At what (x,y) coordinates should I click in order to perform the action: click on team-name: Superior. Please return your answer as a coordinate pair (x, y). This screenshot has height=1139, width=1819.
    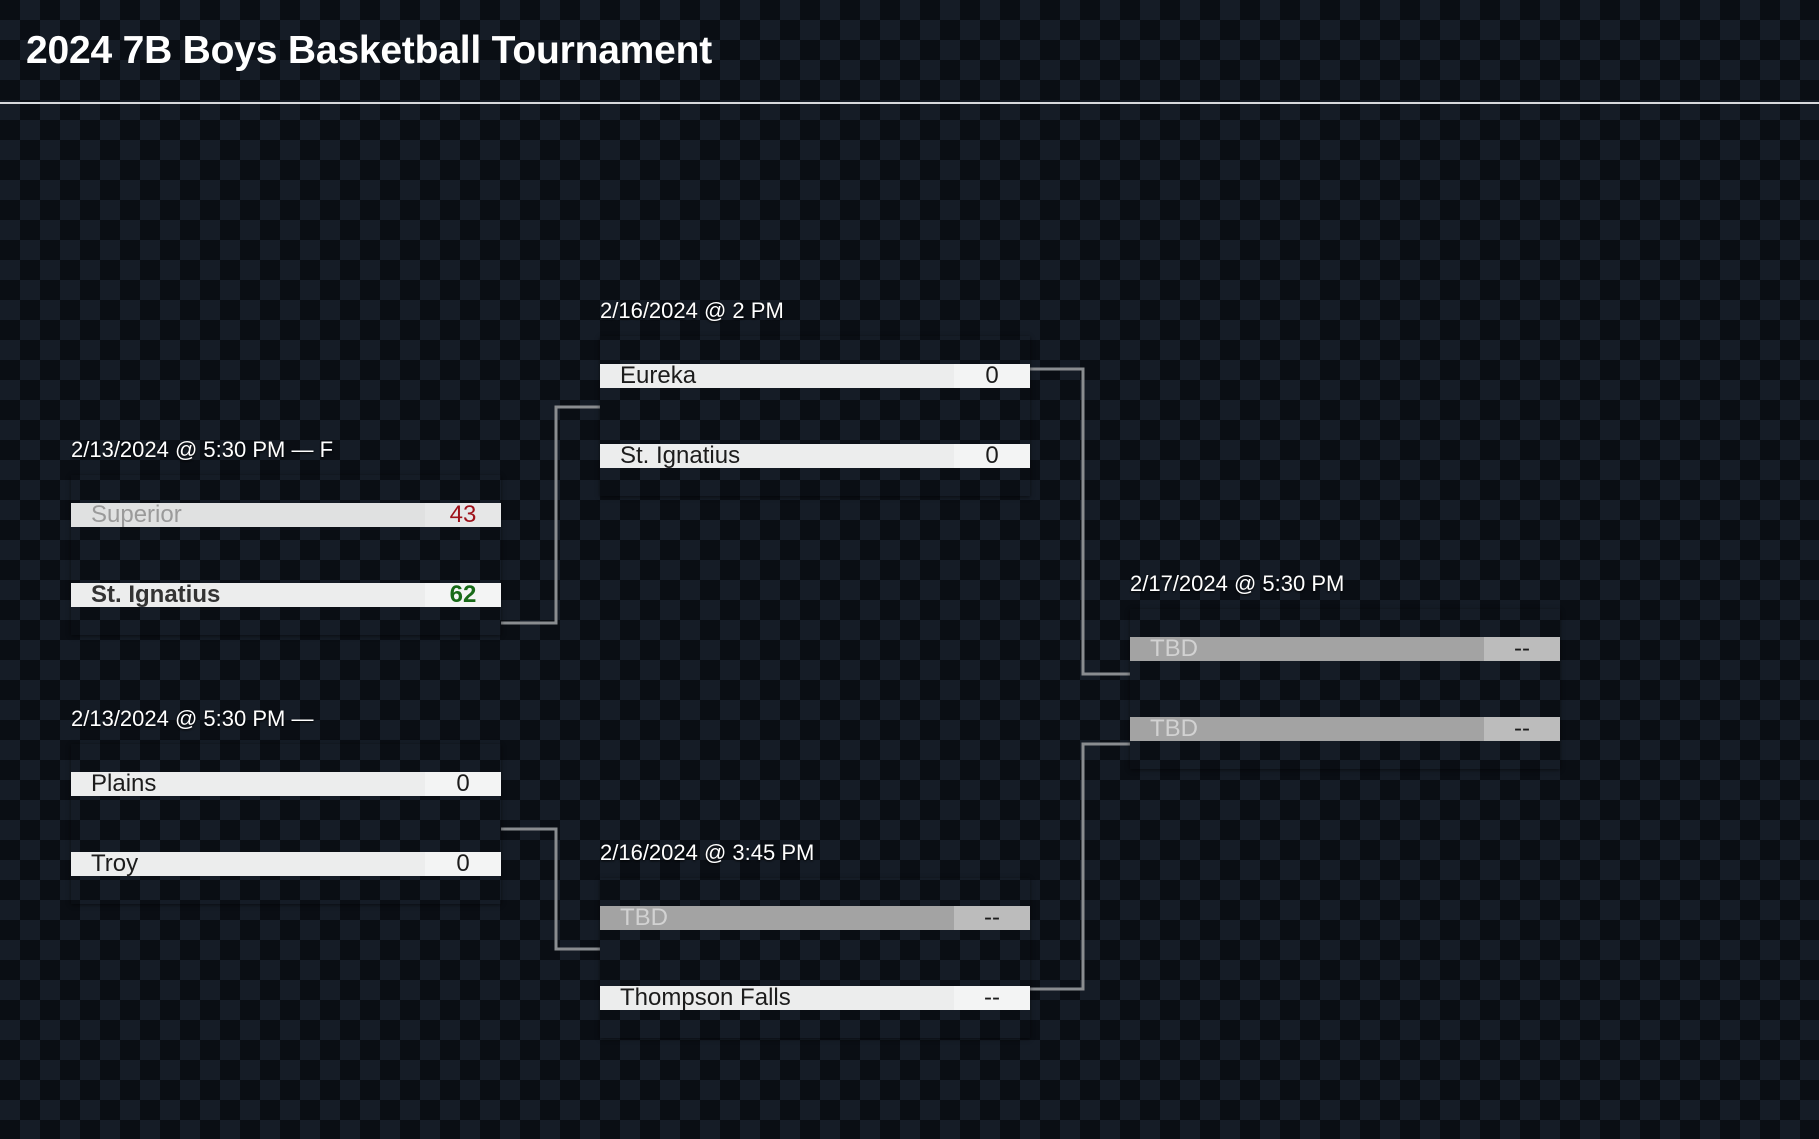
    Looking at the image, I should click on (248, 515).